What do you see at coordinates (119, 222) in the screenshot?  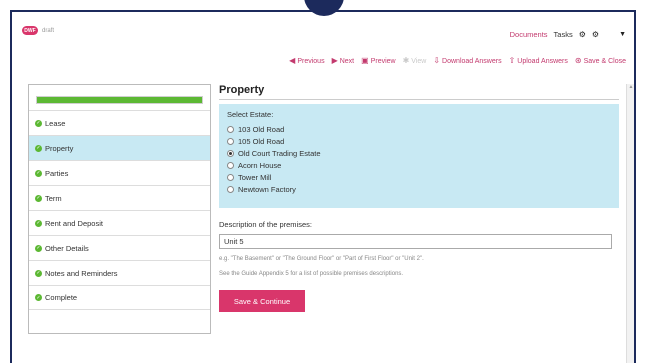 I see `sidebar-item-rent-and-deposit: ✓ Rent and Deposit` at bounding box center [119, 222].